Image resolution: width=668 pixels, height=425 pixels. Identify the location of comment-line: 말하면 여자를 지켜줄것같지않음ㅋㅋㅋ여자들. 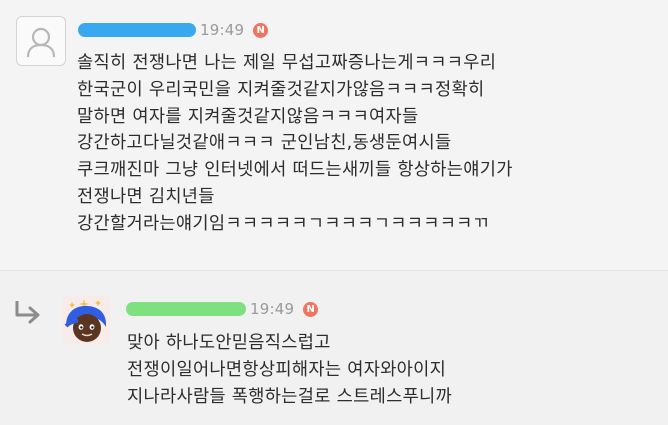
(248, 116).